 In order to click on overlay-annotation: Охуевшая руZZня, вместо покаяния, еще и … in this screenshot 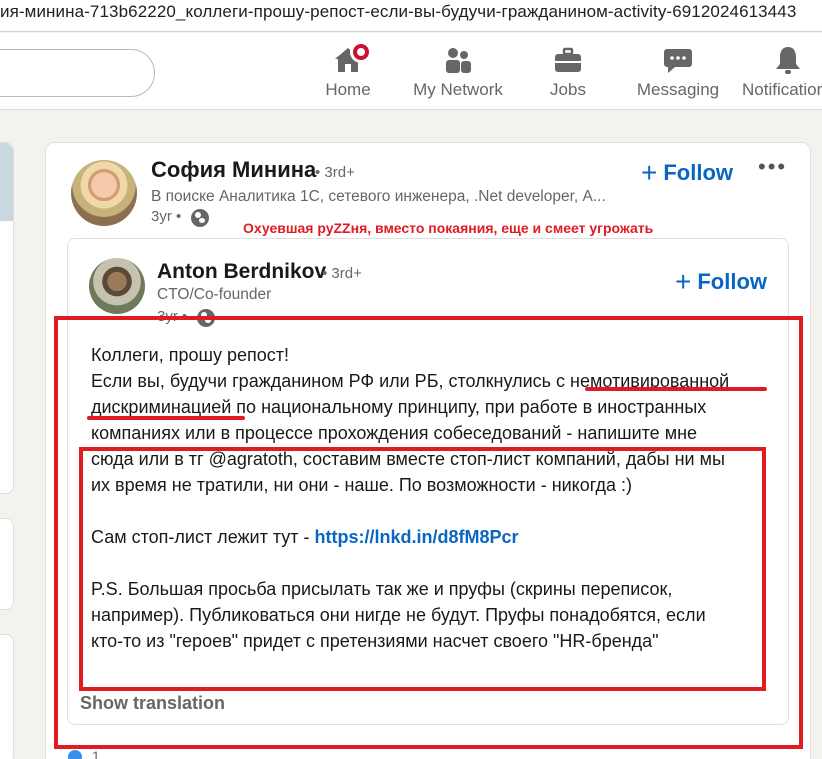, I will do `click(448, 228)`.